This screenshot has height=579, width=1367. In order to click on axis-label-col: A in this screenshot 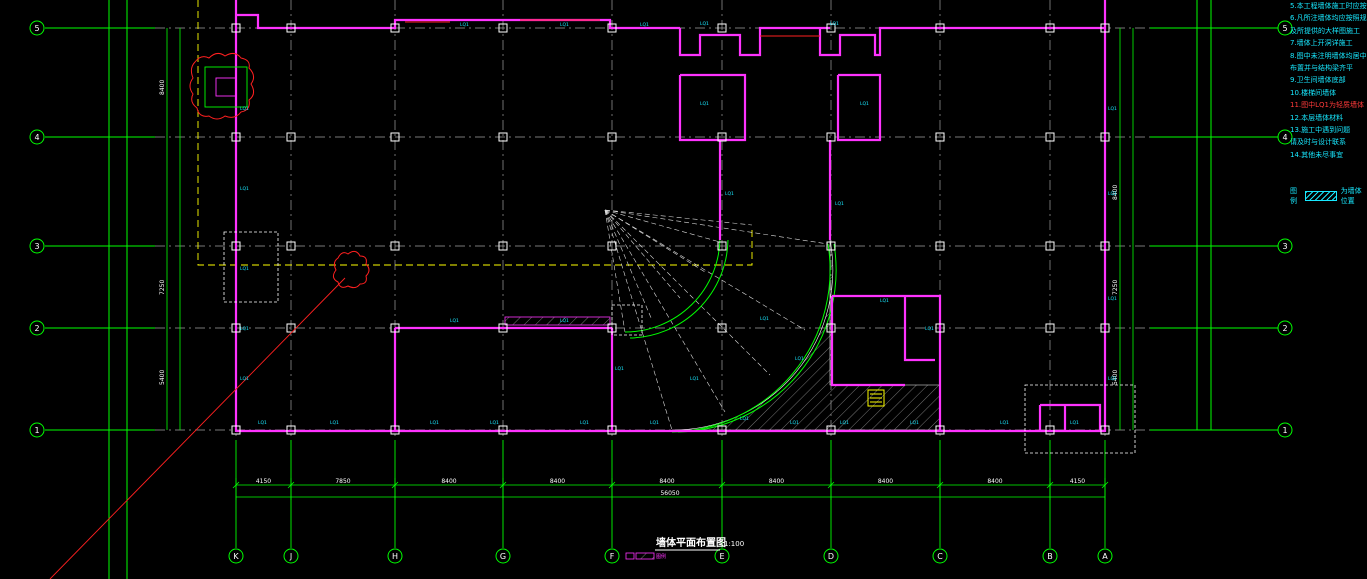, I will do `click(1105, 556)`.